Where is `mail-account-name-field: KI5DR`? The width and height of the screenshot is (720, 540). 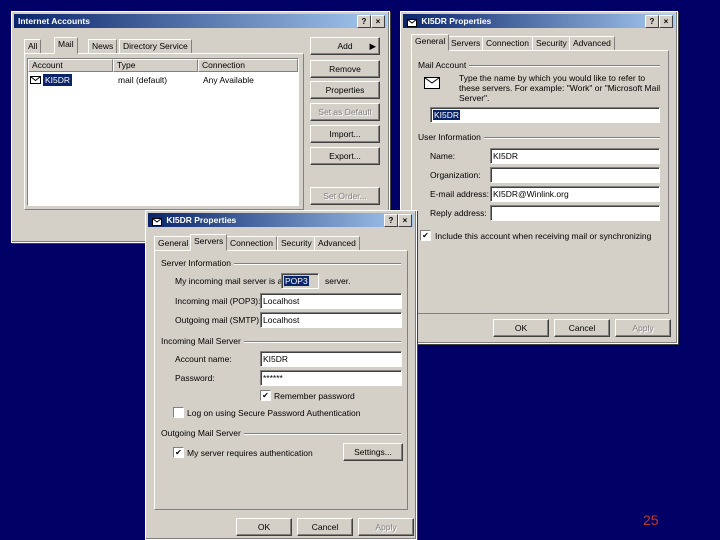 mail-account-name-field: KI5DR is located at coordinates (545, 115).